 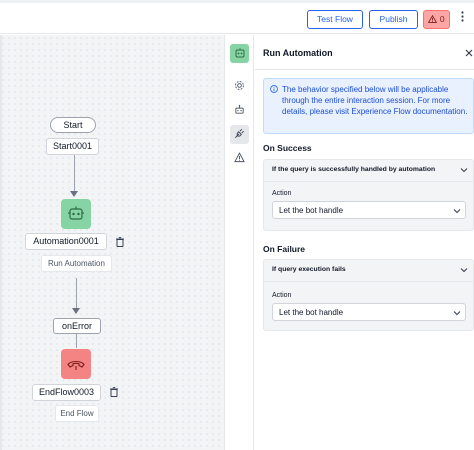 What do you see at coordinates (66, 241) in the screenshot?
I see `automation-node-label: Automation0001` at bounding box center [66, 241].